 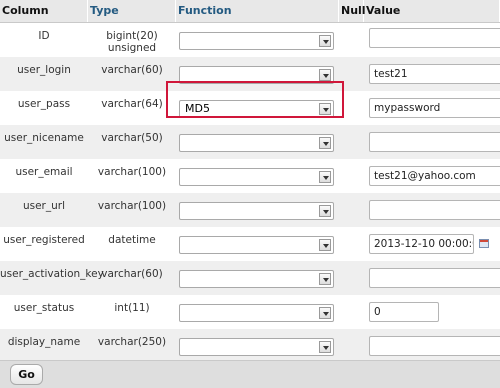 What do you see at coordinates (44, 240) in the screenshot?
I see `column-name: user_registered` at bounding box center [44, 240].